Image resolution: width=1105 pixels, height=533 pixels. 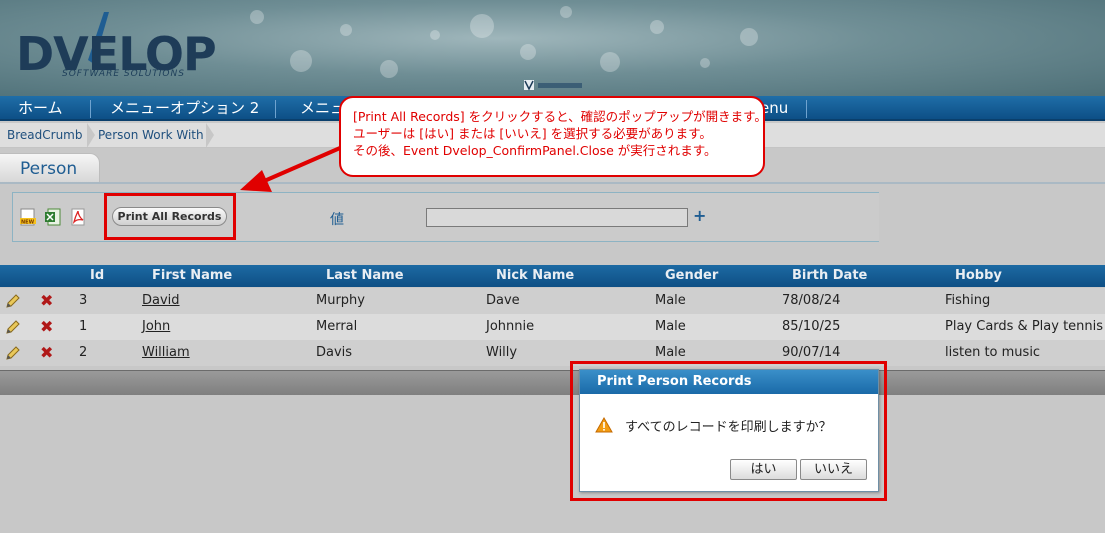 I want to click on cell-last-name: Murphy, so click(x=340, y=300).